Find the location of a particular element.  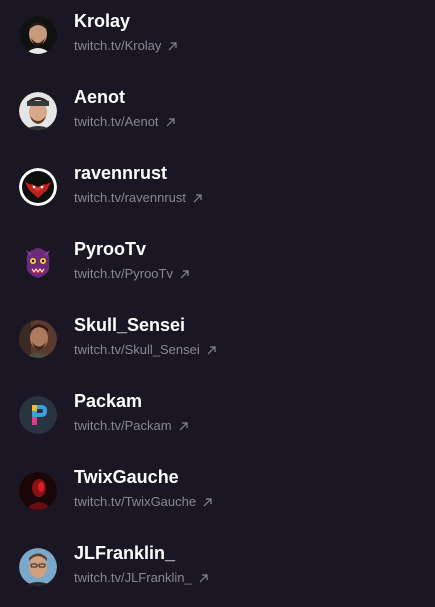

streamer-link: twitch.tv/TwixGauche is located at coordinates (143, 502).